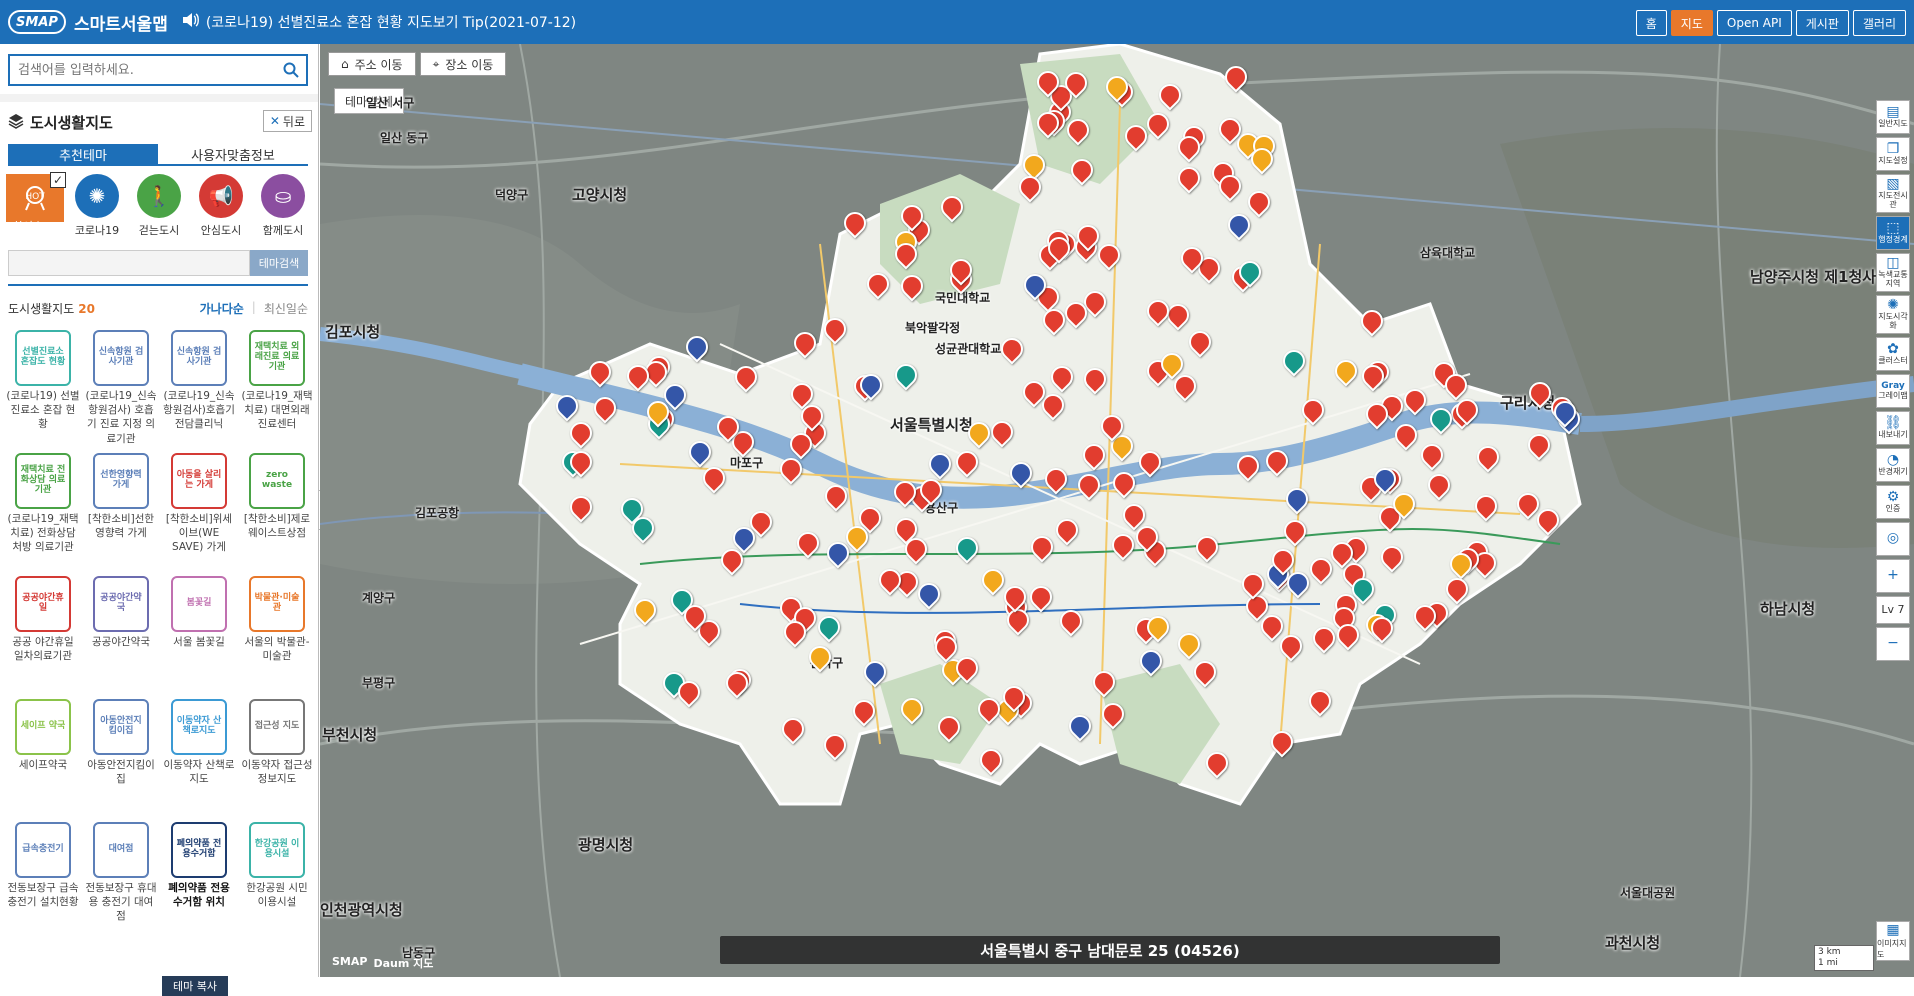  Describe the element at coordinates (379, 22) in the screenshot. I see `notice-banner: (코로나19) 선별진료소 혼잡 현황 지도보기 Tip(2021-07-12)` at that location.